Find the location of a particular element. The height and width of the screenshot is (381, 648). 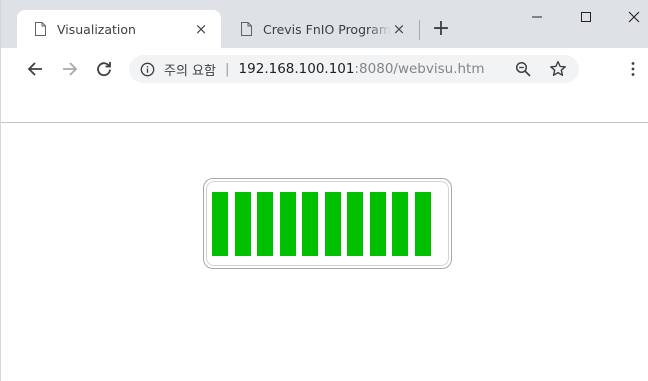

info-icon is located at coordinates (147, 69).